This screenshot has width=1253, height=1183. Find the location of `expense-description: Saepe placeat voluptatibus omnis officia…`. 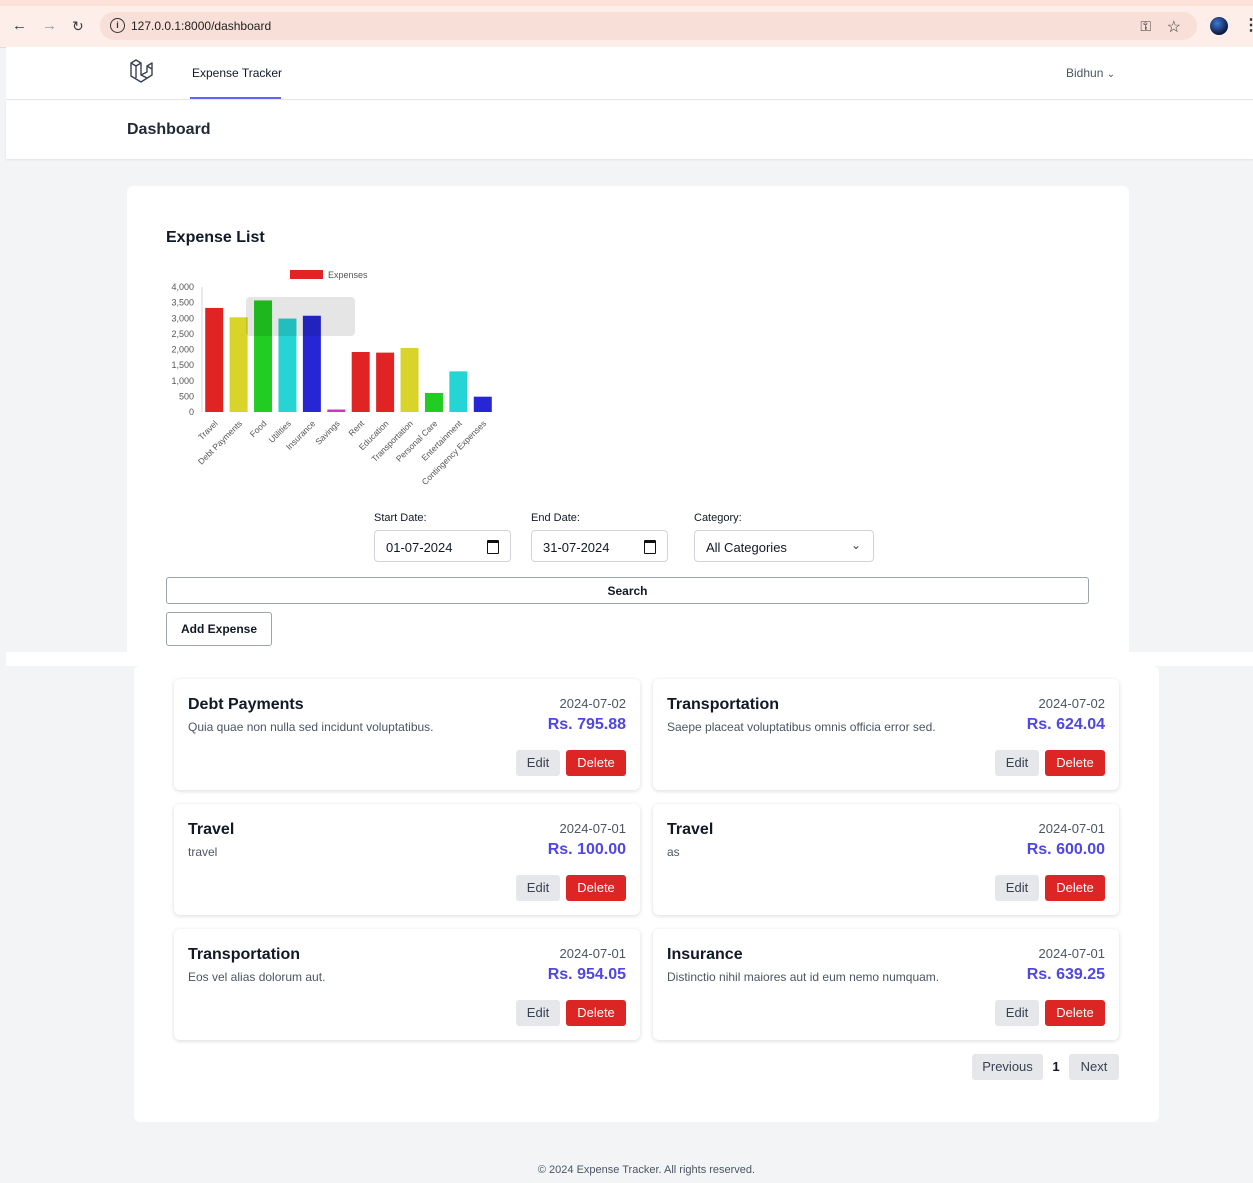

expense-description: Saepe placeat voluptatibus omnis officia… is located at coordinates (801, 727).